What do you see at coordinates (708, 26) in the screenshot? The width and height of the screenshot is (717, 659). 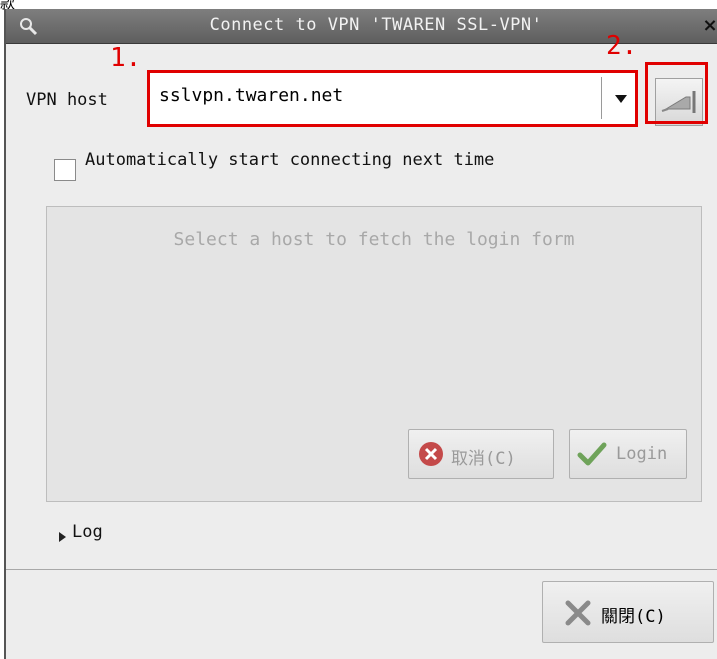 I see `close-icon: ×` at bounding box center [708, 26].